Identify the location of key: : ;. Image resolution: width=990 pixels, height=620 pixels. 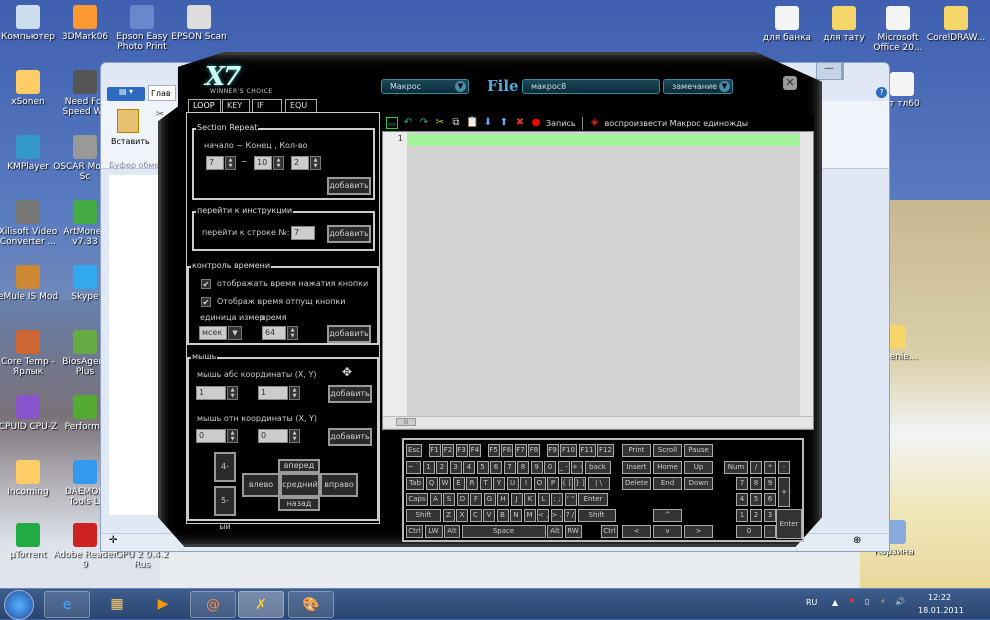
(557, 499).